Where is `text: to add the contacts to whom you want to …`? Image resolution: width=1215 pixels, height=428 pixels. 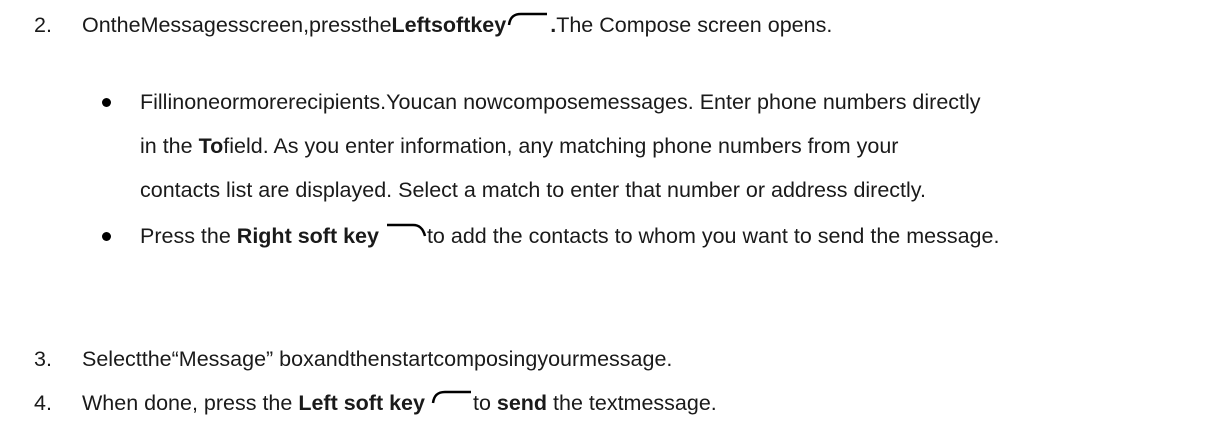
text: to add the contacts to whom you want to … is located at coordinates (713, 236).